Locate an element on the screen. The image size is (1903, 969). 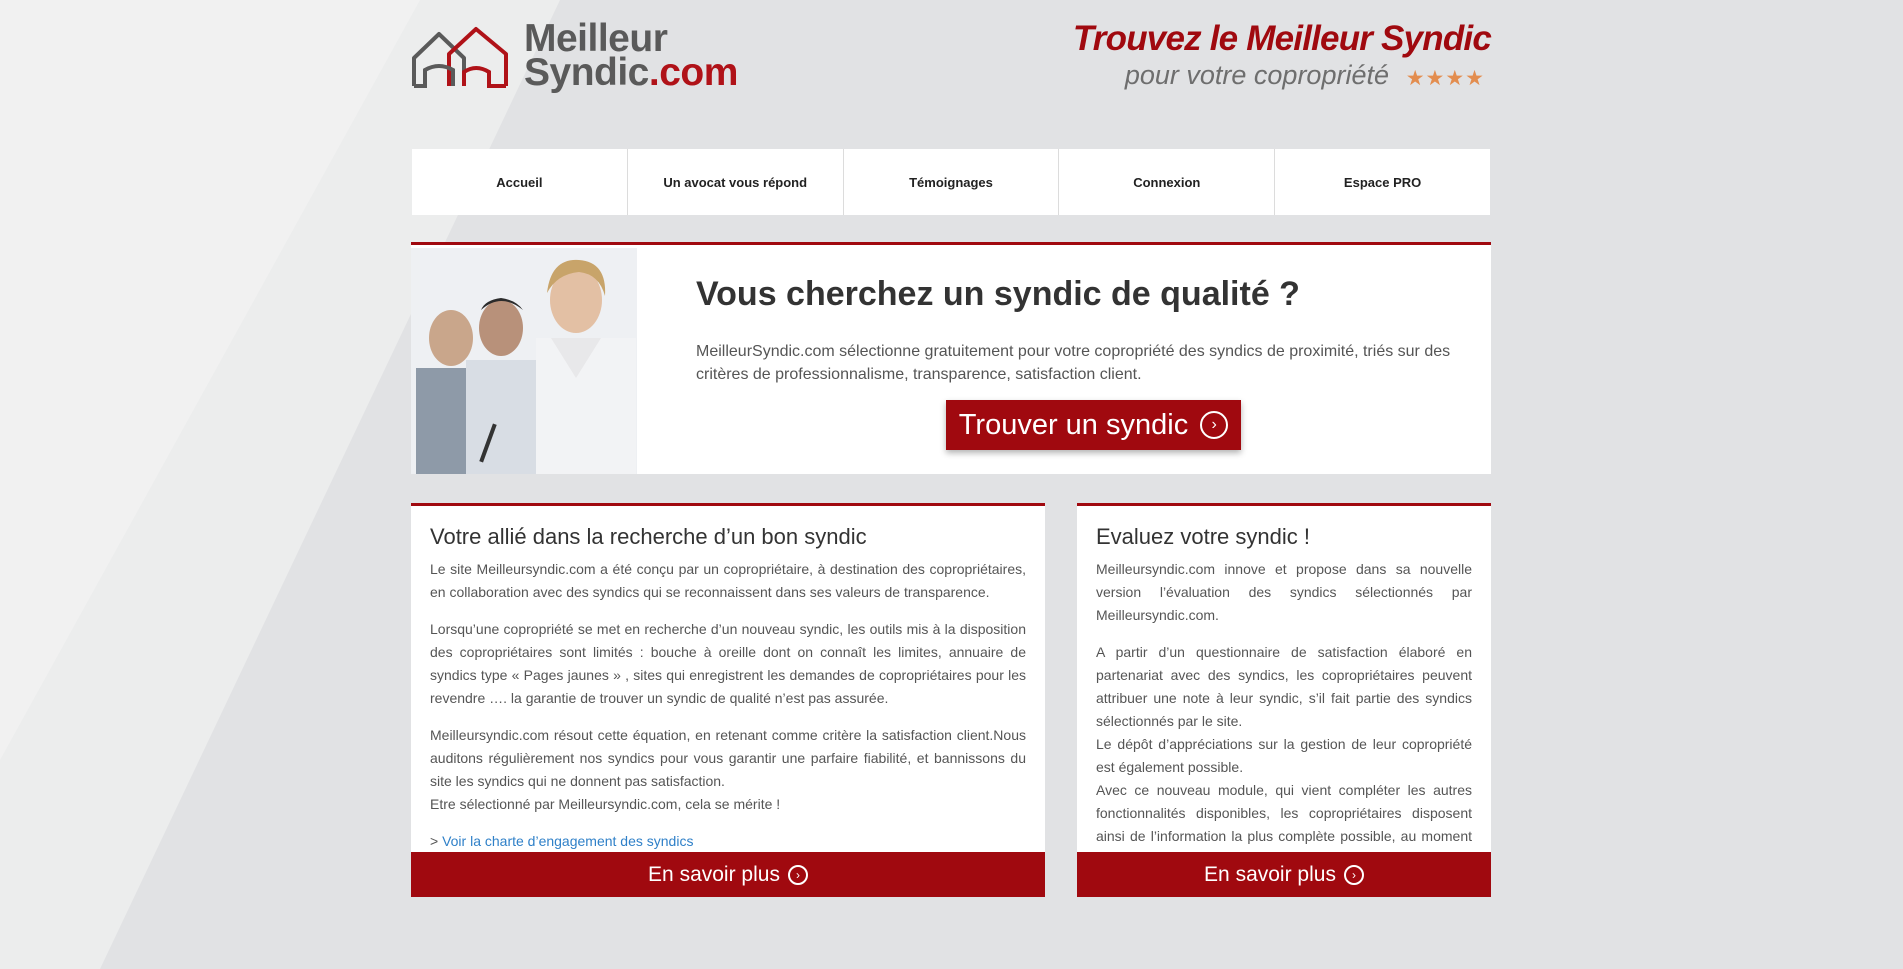
hero-title: Vous cherchez un syndic de qualité ? is located at coordinates (998, 294).